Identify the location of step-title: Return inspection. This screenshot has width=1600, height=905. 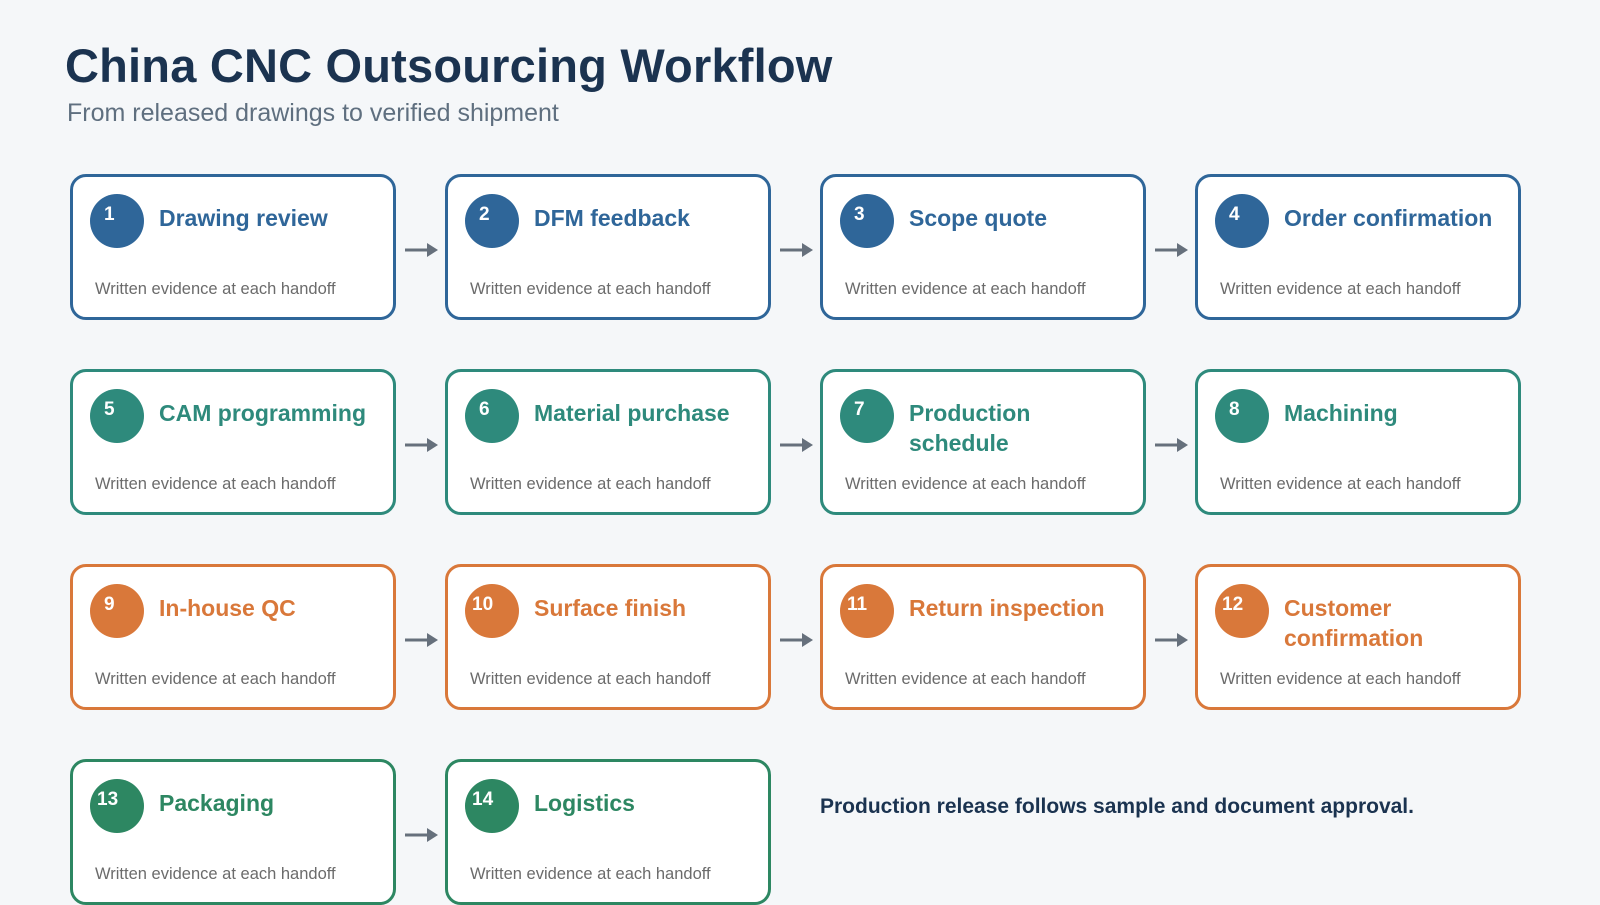
(1007, 608).